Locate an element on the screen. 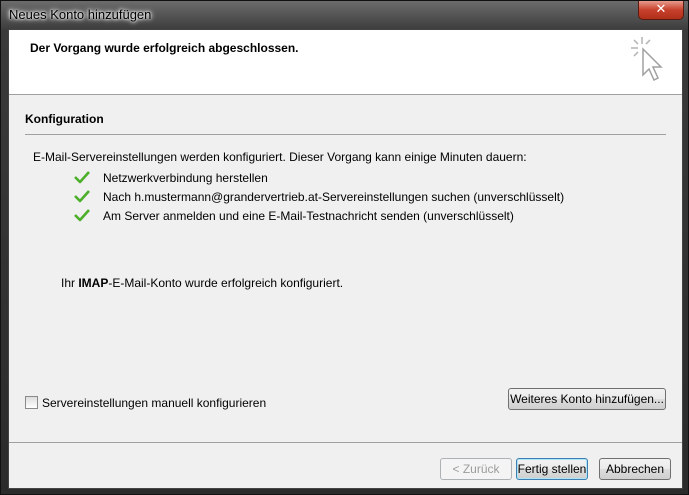  finish-button: Fertig stellen is located at coordinates (552, 469).